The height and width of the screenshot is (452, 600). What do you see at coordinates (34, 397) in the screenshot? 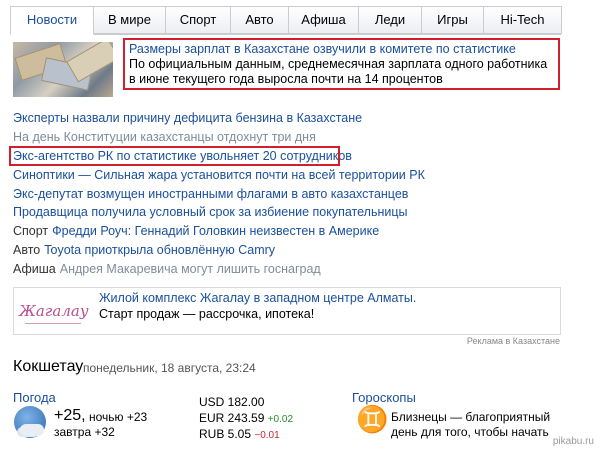
I see `weather-title-link: Погода` at bounding box center [34, 397].